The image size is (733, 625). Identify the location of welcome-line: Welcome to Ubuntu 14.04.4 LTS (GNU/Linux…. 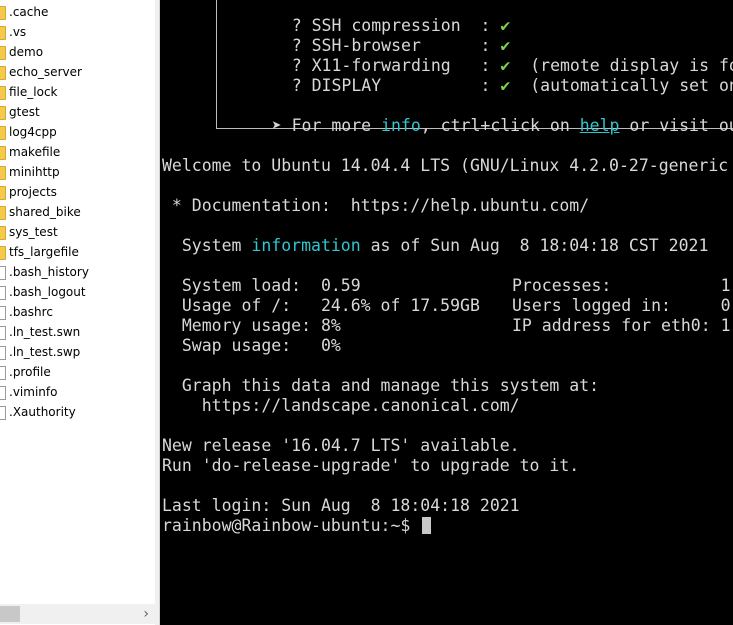
(445, 165).